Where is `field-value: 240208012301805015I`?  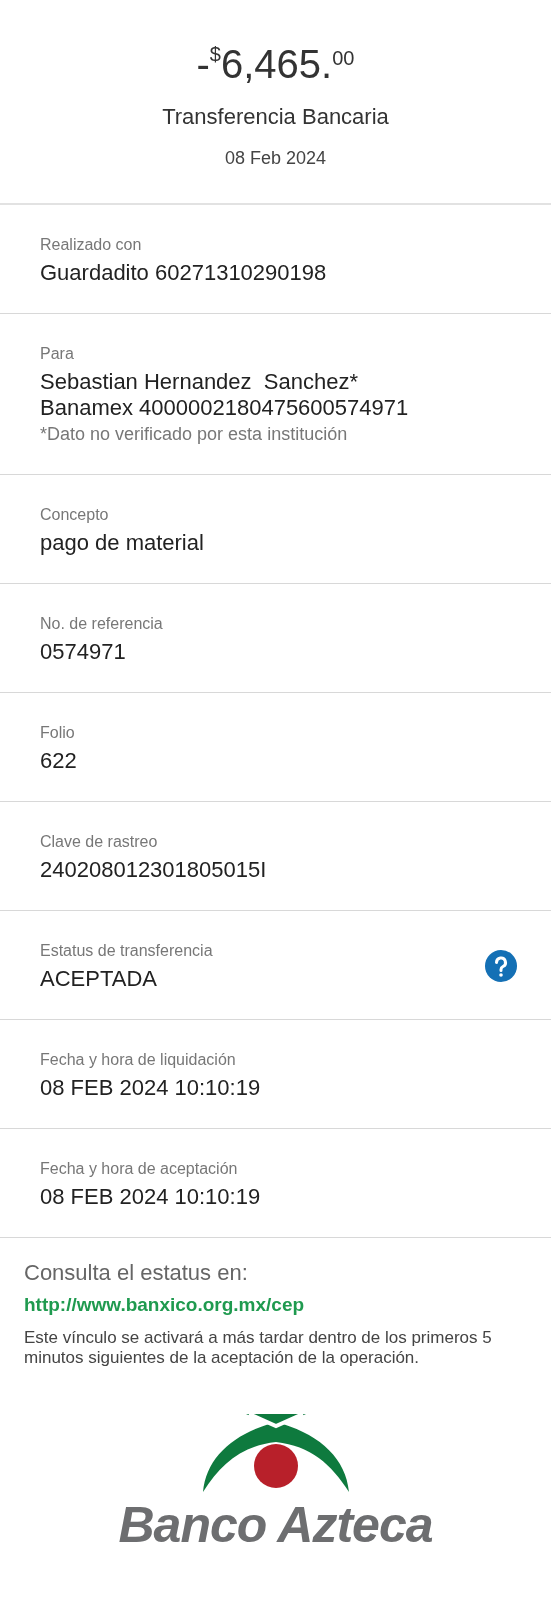 field-value: 240208012301805015I is located at coordinates (154, 870).